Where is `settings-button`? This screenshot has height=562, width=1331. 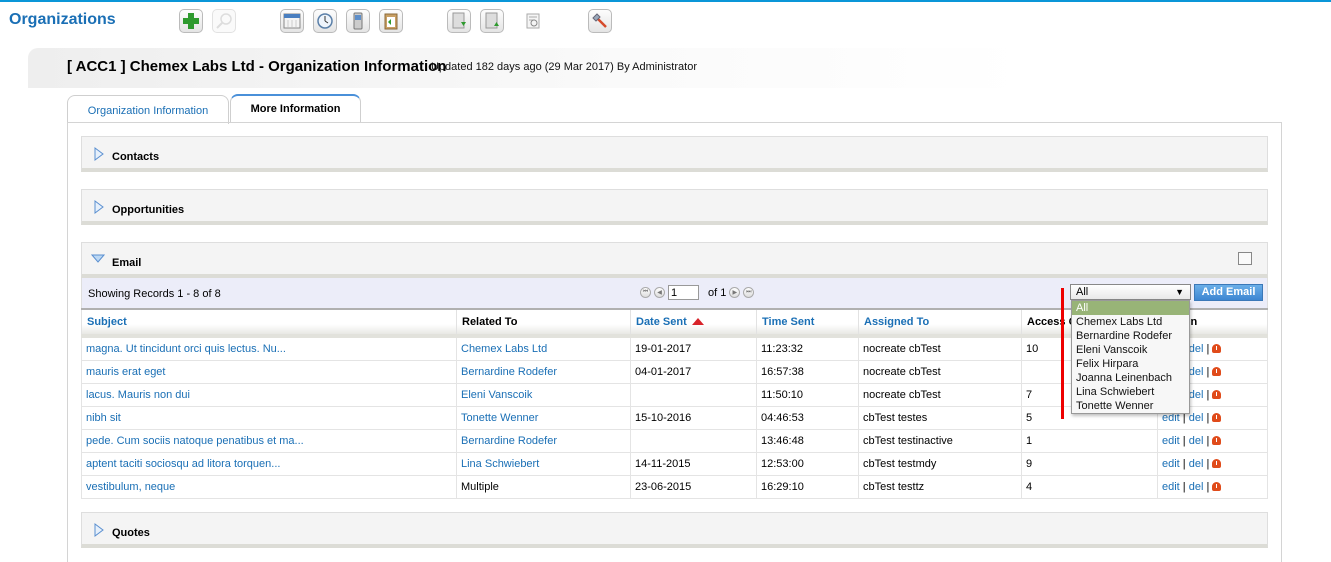 settings-button is located at coordinates (600, 21).